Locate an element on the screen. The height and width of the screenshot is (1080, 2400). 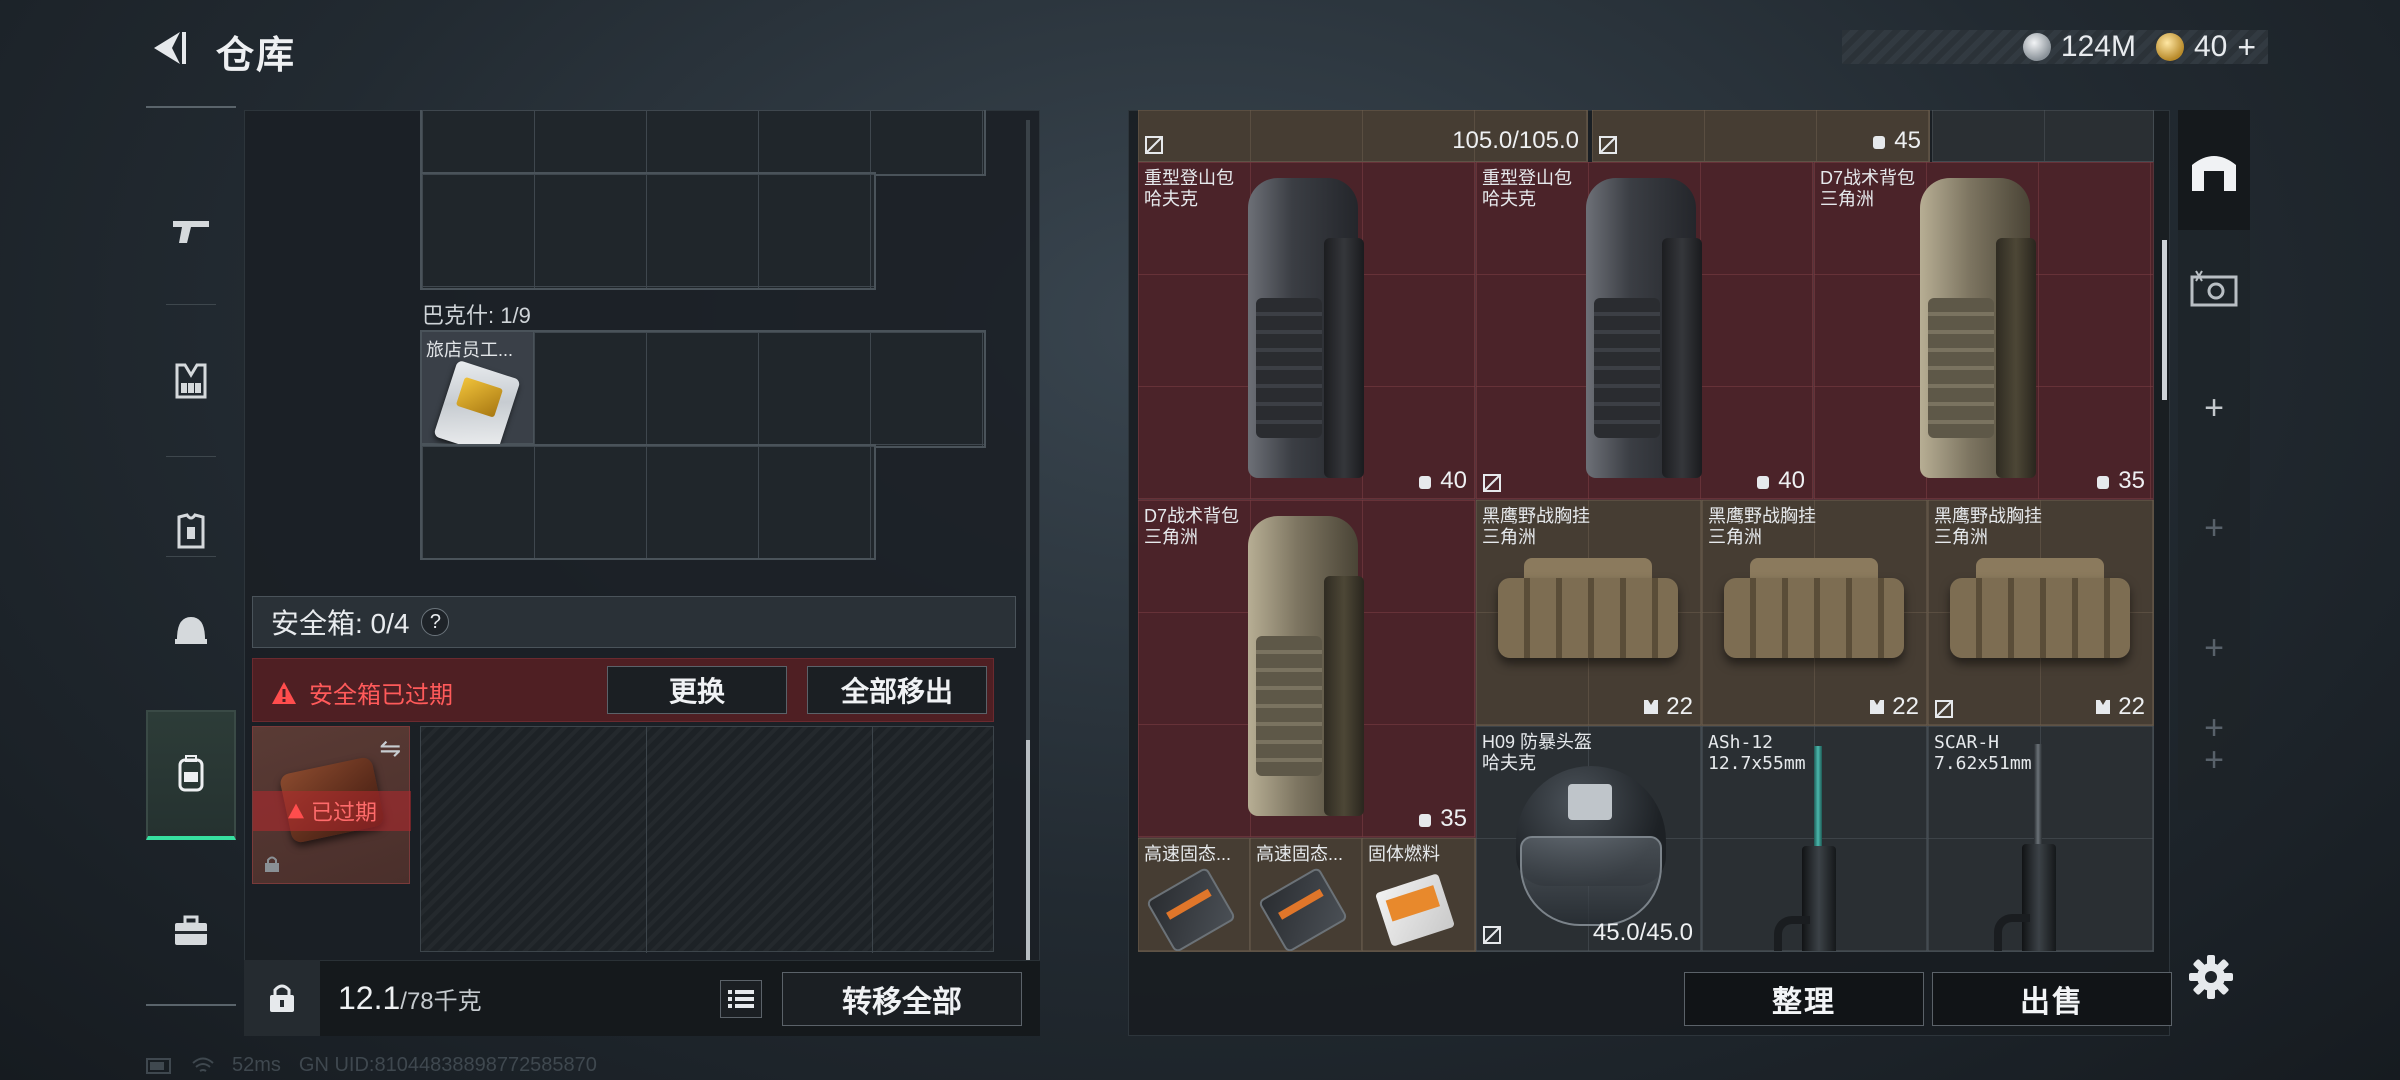
nav-toolbox is located at coordinates (191, 931).